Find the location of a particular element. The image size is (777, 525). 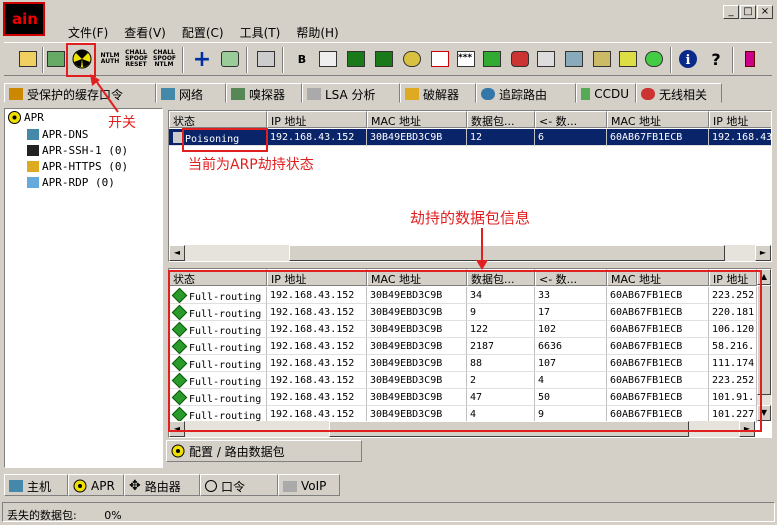

network-card-icon is located at coordinates (56, 59).